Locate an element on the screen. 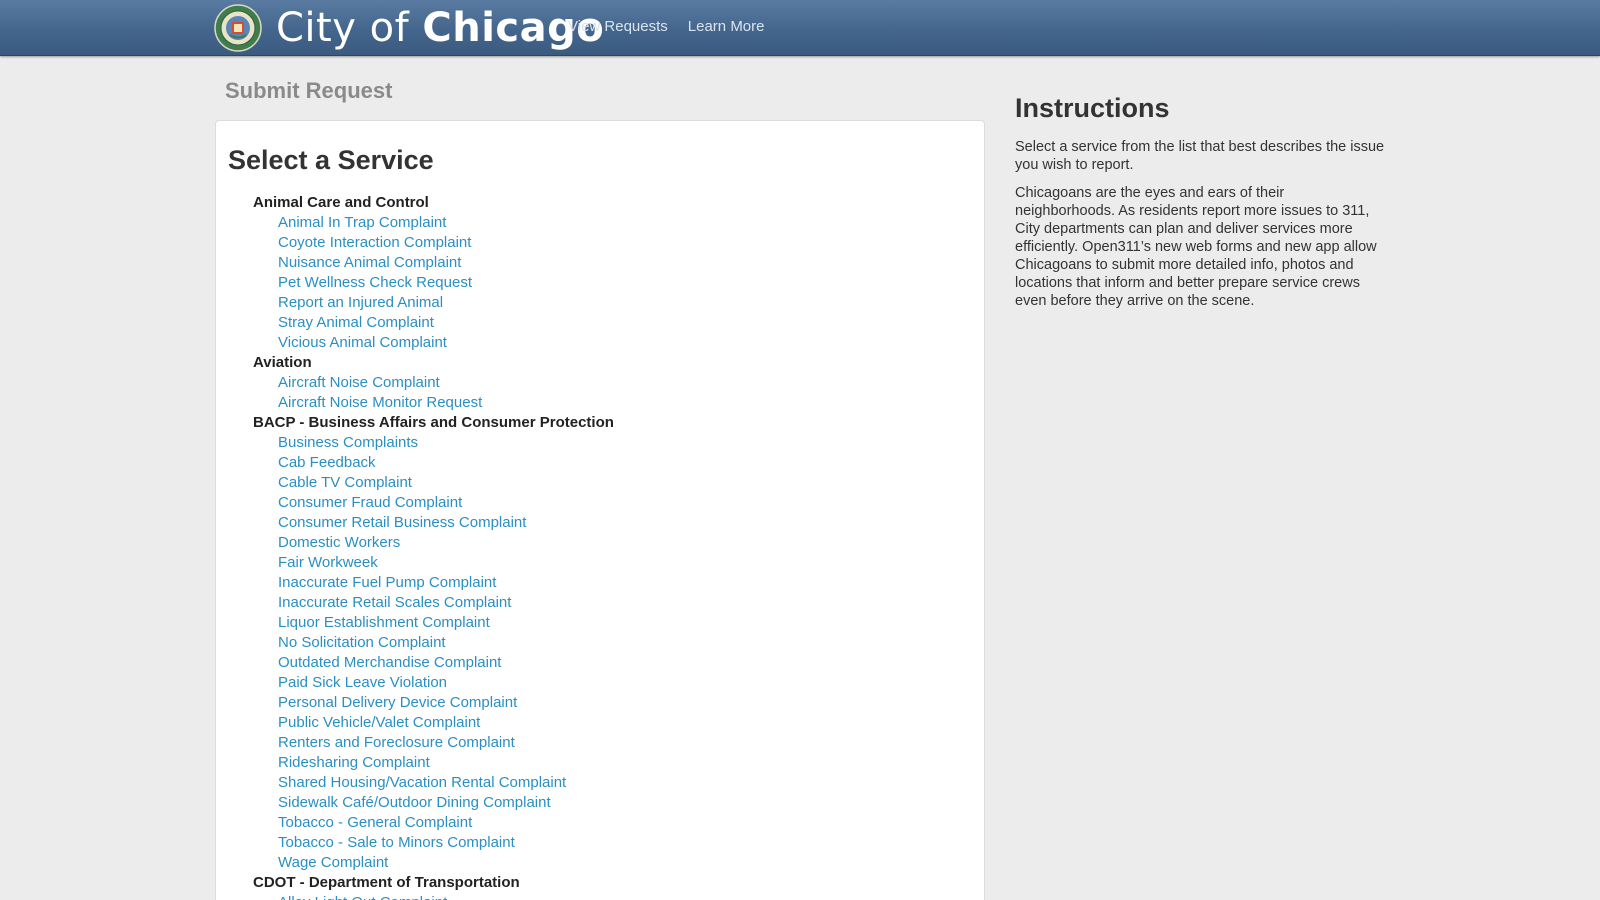 The height and width of the screenshot is (900, 1600). list-item: Alley Light Out Complaint is located at coordinates (446, 896).